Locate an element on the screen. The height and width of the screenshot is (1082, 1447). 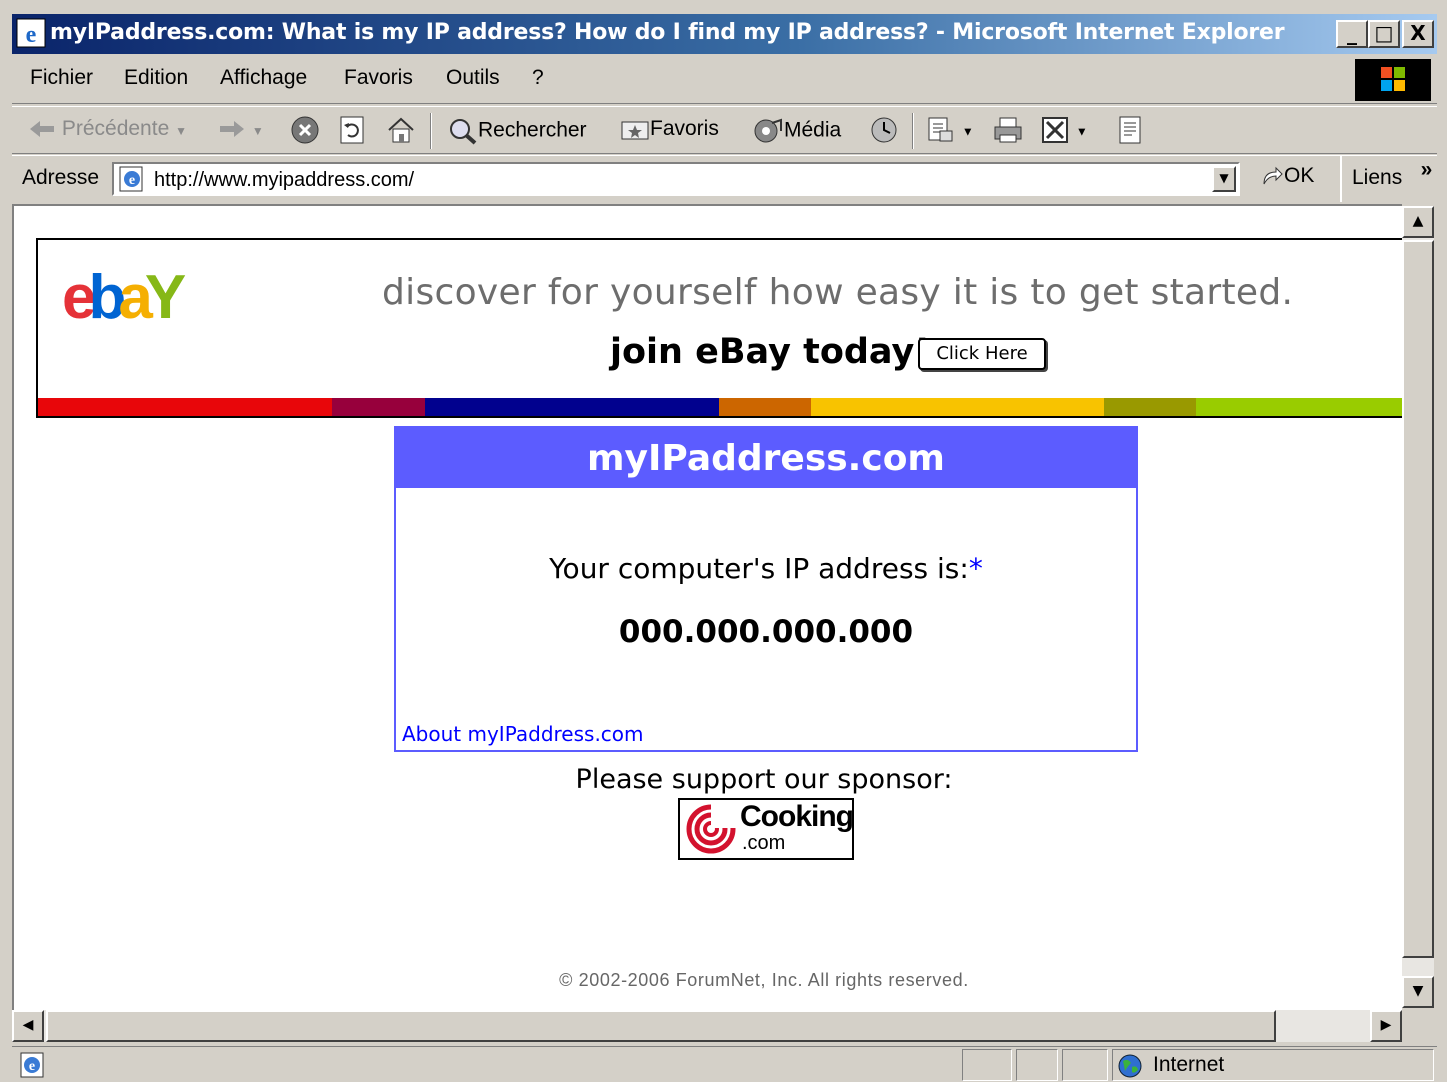
stop-button is located at coordinates (305, 130).